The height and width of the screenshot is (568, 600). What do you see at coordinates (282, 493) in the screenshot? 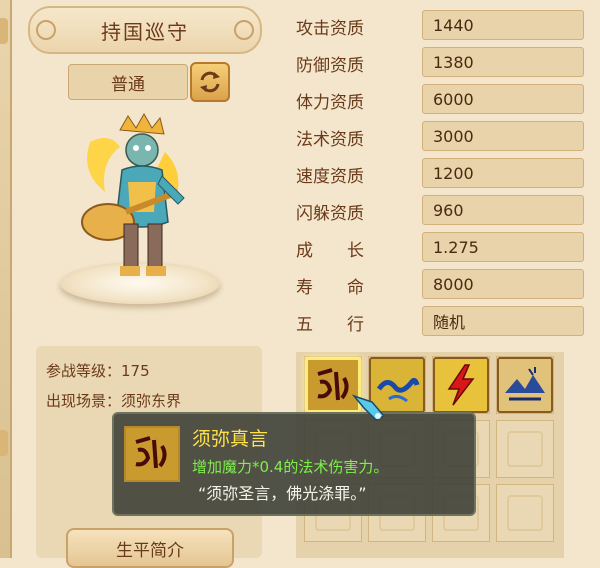
I see `tooltip-skill-quote: “须弥圣言，佛光涤罪。”` at bounding box center [282, 493].